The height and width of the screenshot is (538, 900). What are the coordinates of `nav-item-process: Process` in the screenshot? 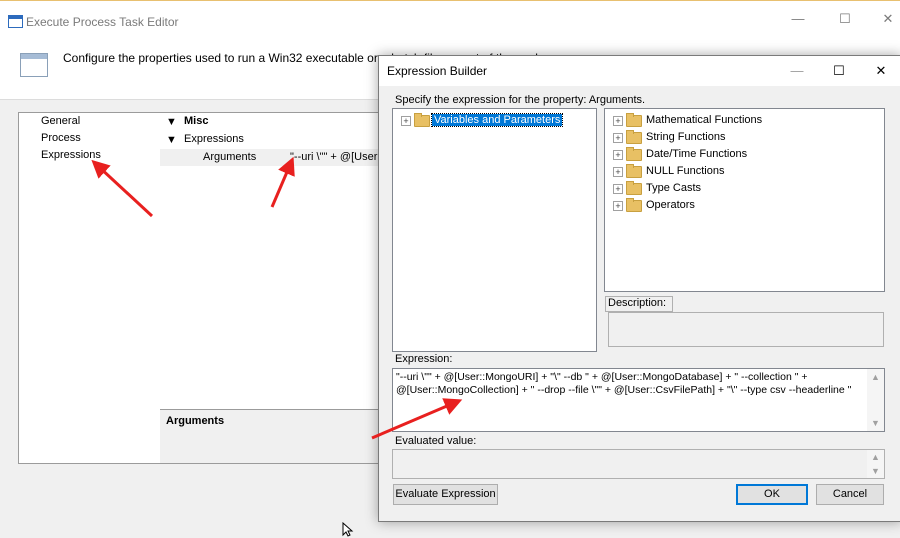 It's located at (61, 138).